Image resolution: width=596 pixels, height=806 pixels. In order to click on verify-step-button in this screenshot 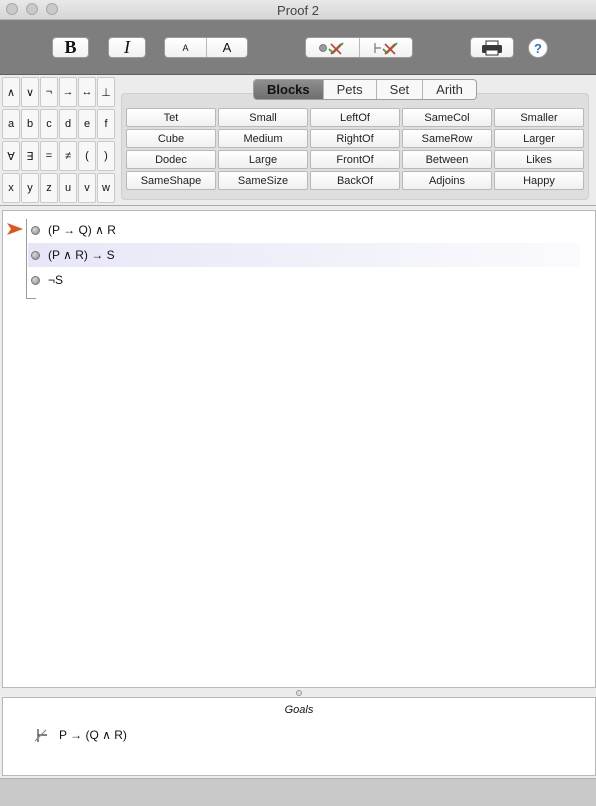, I will do `click(332, 47)`.